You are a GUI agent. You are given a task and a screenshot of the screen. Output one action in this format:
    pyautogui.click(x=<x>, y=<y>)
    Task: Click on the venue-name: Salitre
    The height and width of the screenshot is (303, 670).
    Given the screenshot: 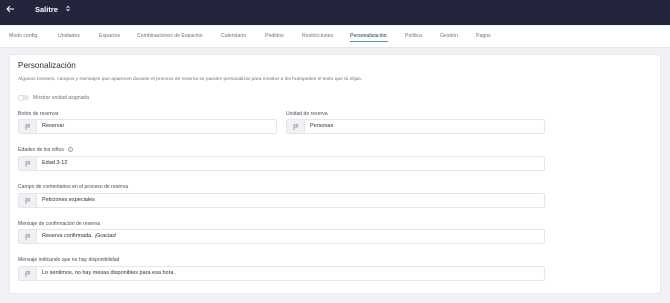 What is the action you would take?
    pyautogui.click(x=46, y=10)
    